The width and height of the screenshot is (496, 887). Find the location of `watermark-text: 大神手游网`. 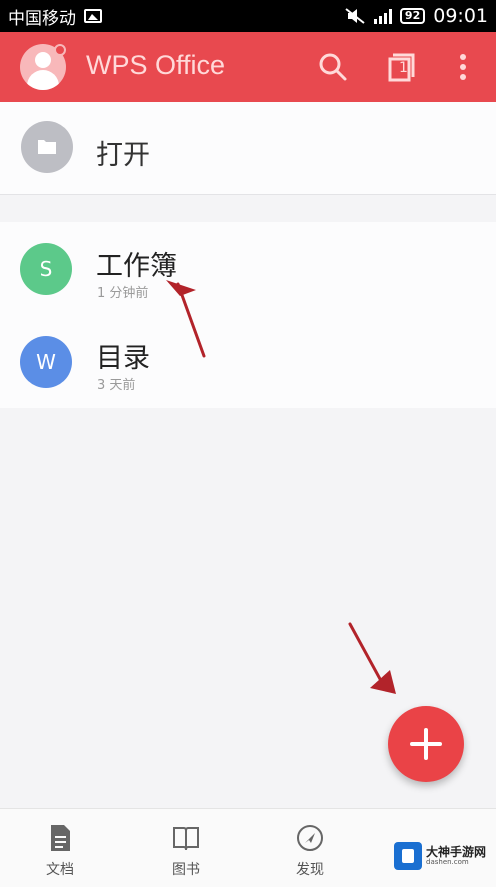

watermark-text: 大神手游网 is located at coordinates (456, 852).